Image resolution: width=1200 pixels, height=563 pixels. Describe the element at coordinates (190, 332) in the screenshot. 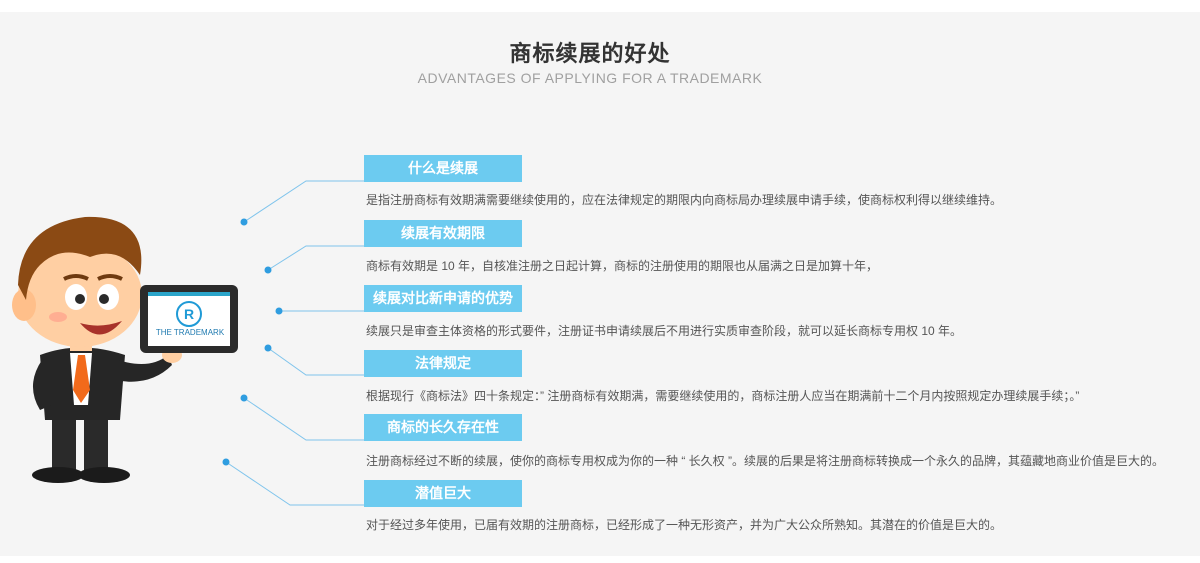

I see `tablet-logo-text: THE TRADEMARK` at that location.